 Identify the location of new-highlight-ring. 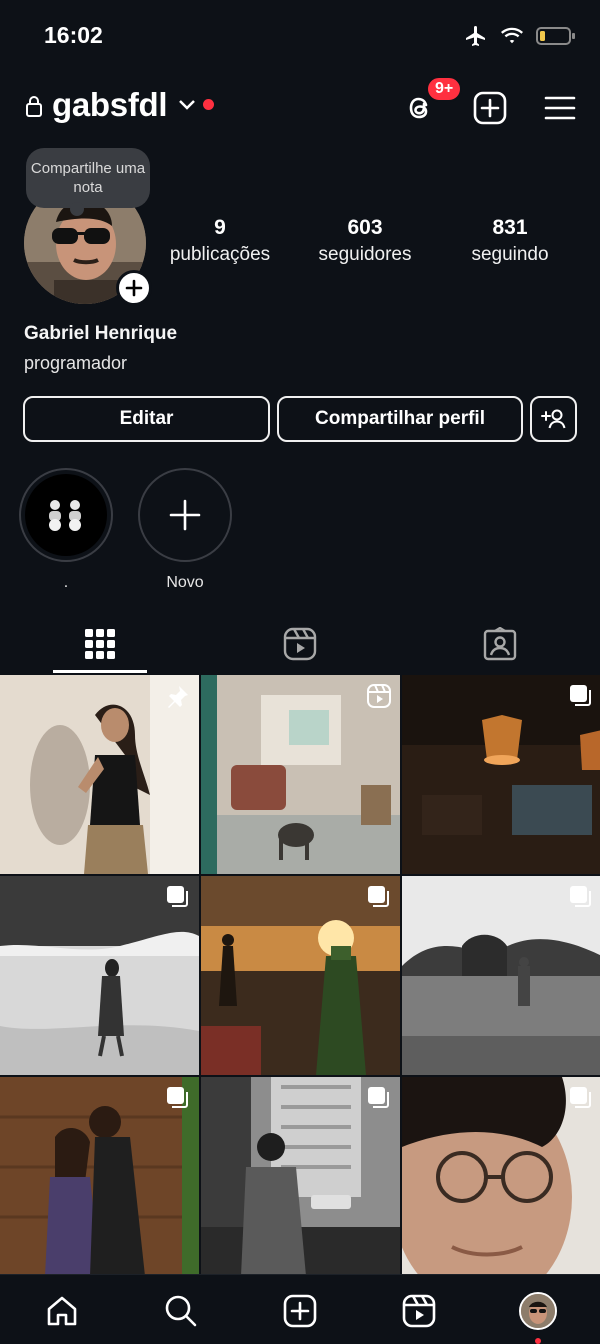
(185, 515).